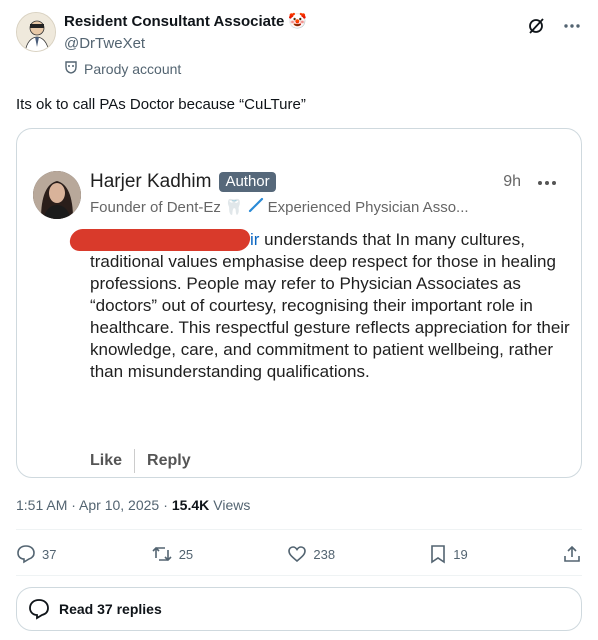  I want to click on grok-icon, so click(536, 26).